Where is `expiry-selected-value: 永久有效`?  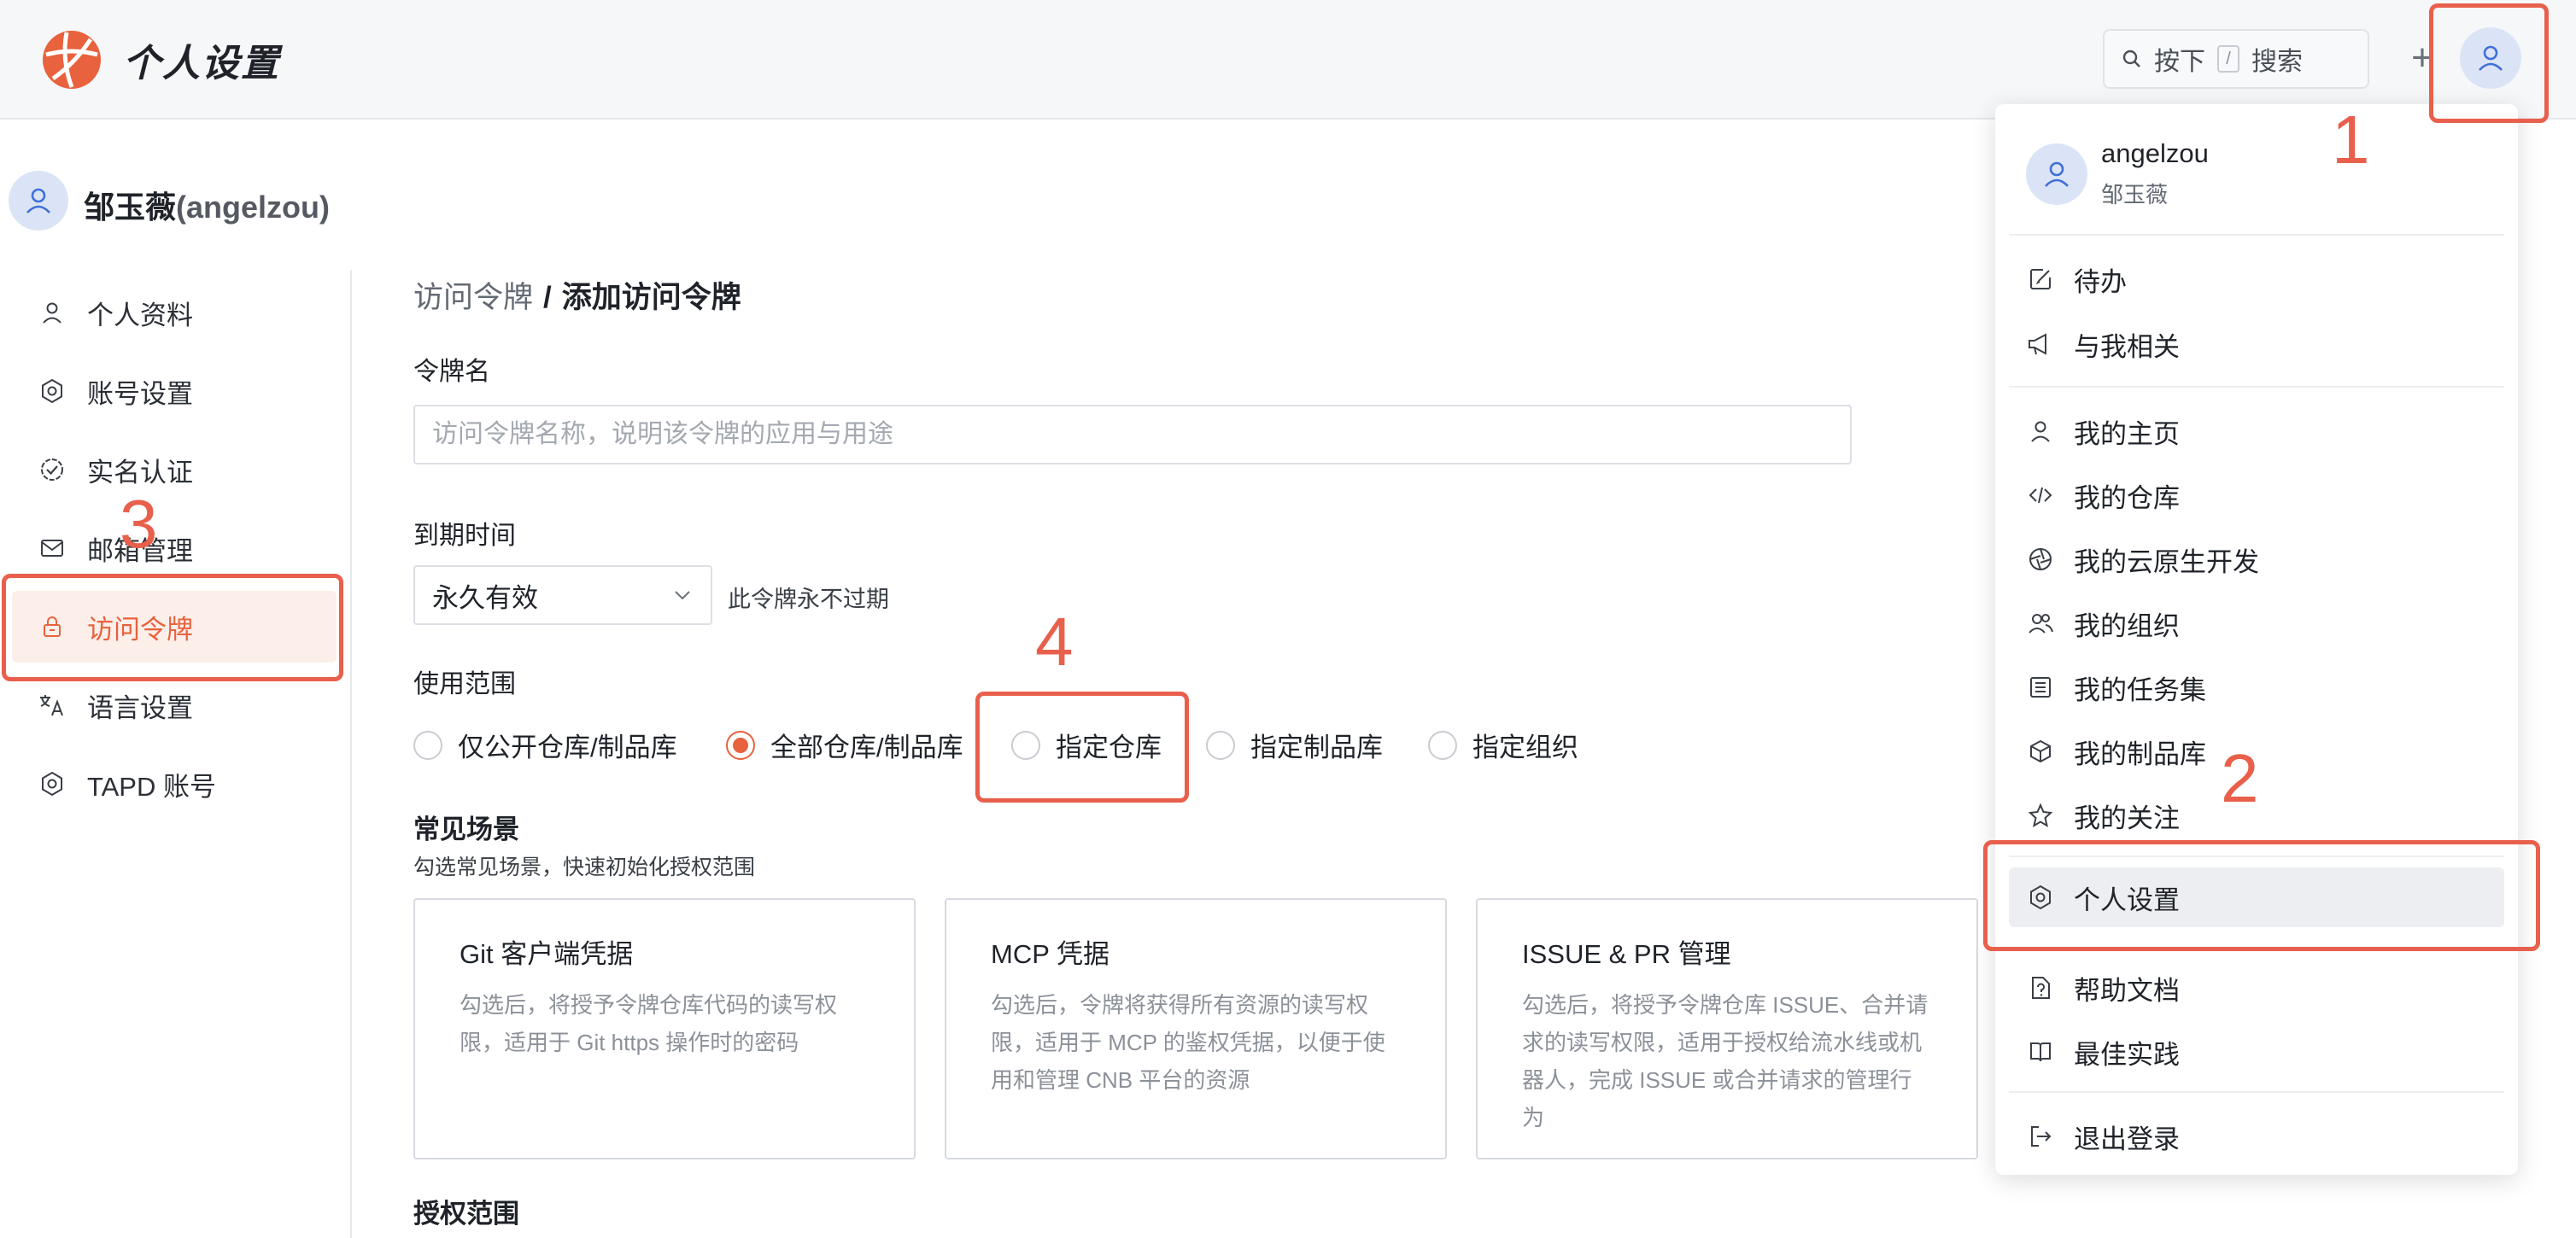
expiry-selected-value: 永久有效 is located at coordinates (485, 597).